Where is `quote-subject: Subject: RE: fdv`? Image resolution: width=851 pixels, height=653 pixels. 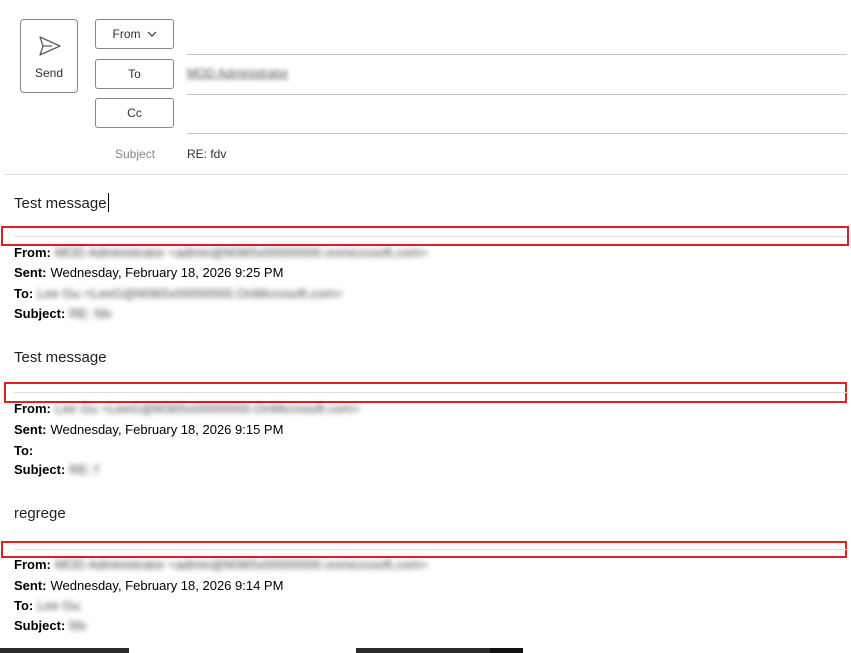
quote-subject: Subject: RE: fdv is located at coordinates (63, 313).